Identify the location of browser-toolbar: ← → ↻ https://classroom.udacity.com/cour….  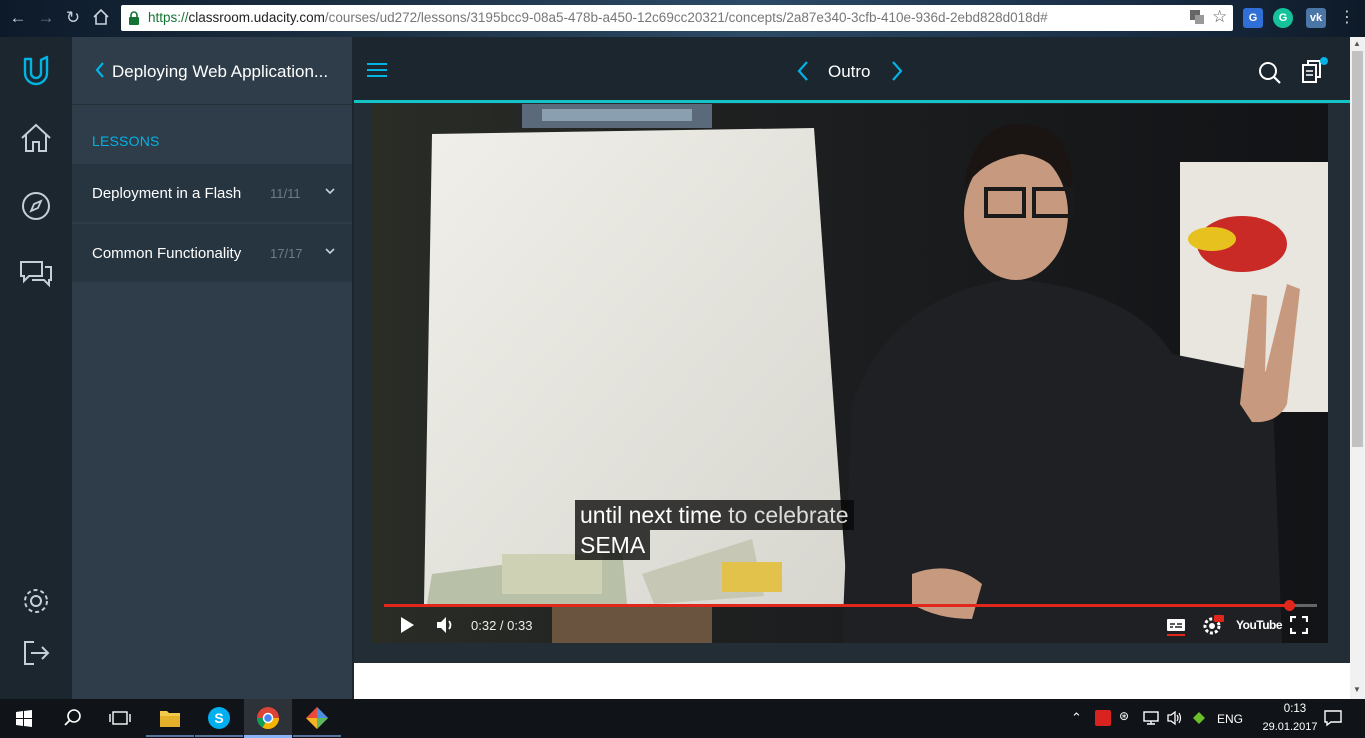
(682, 18).